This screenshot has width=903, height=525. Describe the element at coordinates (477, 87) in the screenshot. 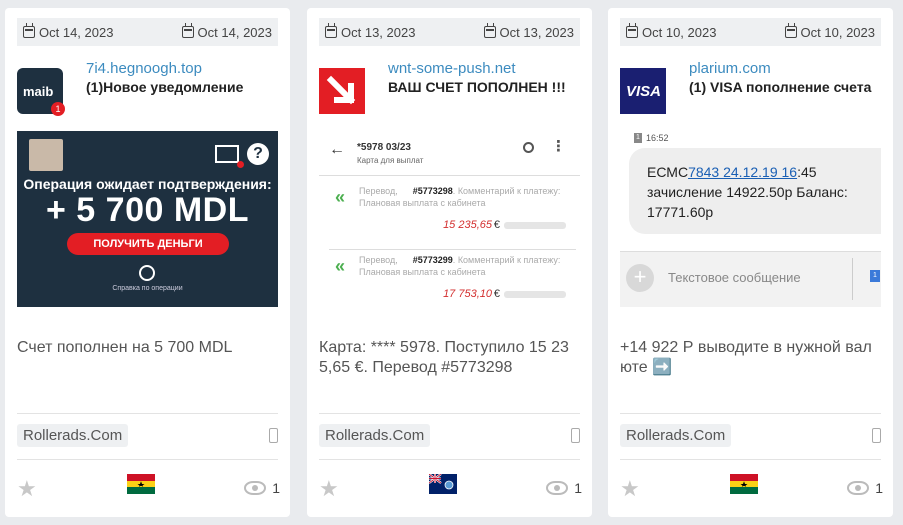

I see `ad-title: ВАШ СЧЕТ ПОПОЛНЕН !!!` at that location.